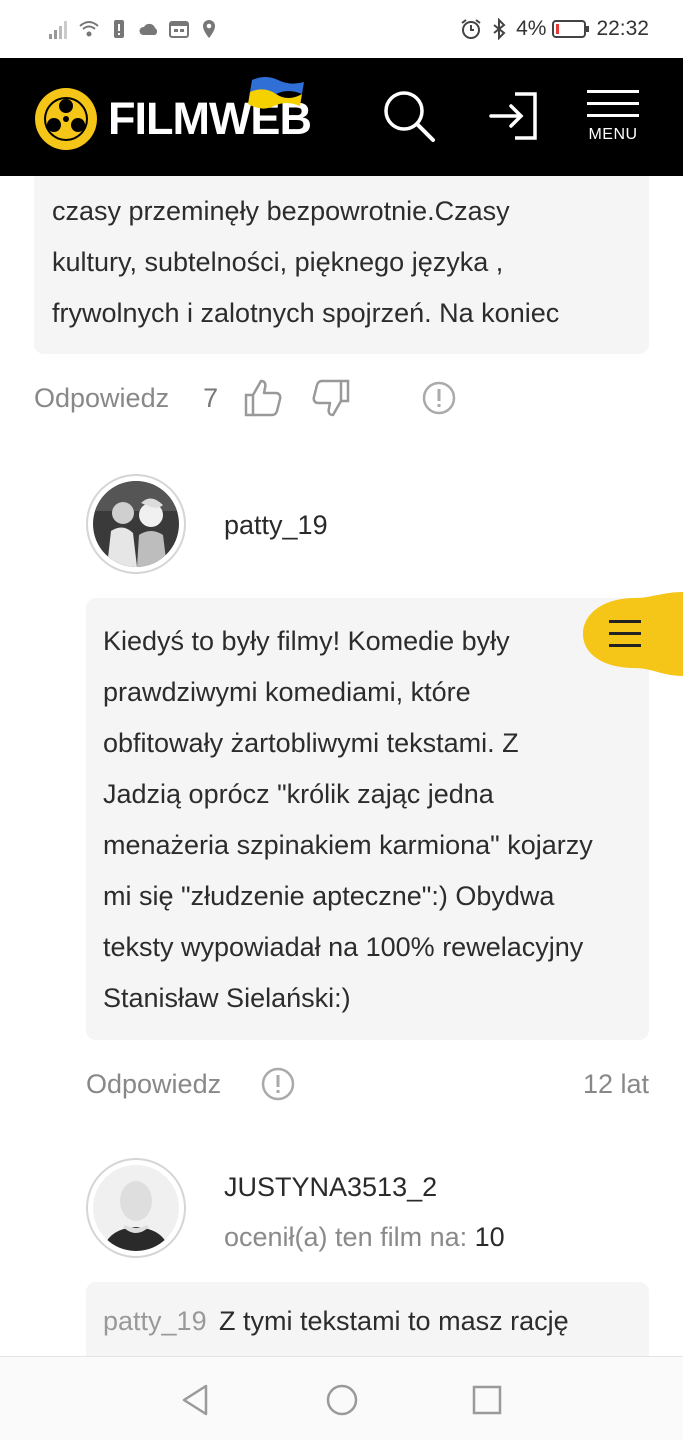  I want to click on comment-actions: Odpowiedz 7, so click(245, 398).